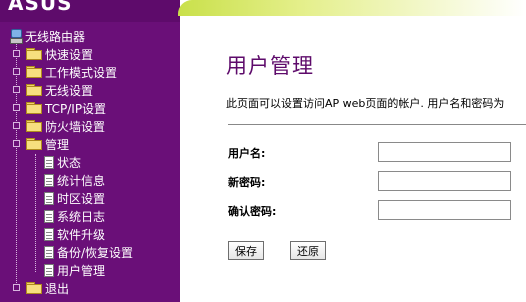 This screenshot has width=526, height=302. What do you see at coordinates (40, 7) in the screenshot?
I see `brand-logo: ASUS` at bounding box center [40, 7].